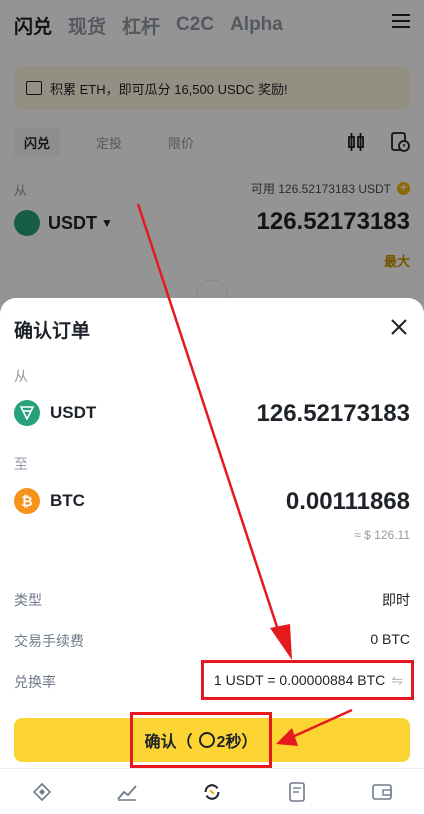 This screenshot has height=814, width=424. I want to click on wallet-icon, so click(382, 792).